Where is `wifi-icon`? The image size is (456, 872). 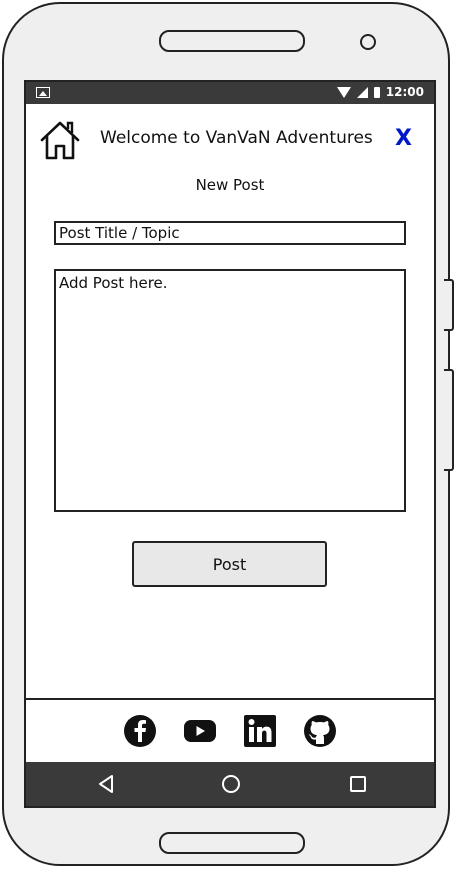 wifi-icon is located at coordinates (343, 92).